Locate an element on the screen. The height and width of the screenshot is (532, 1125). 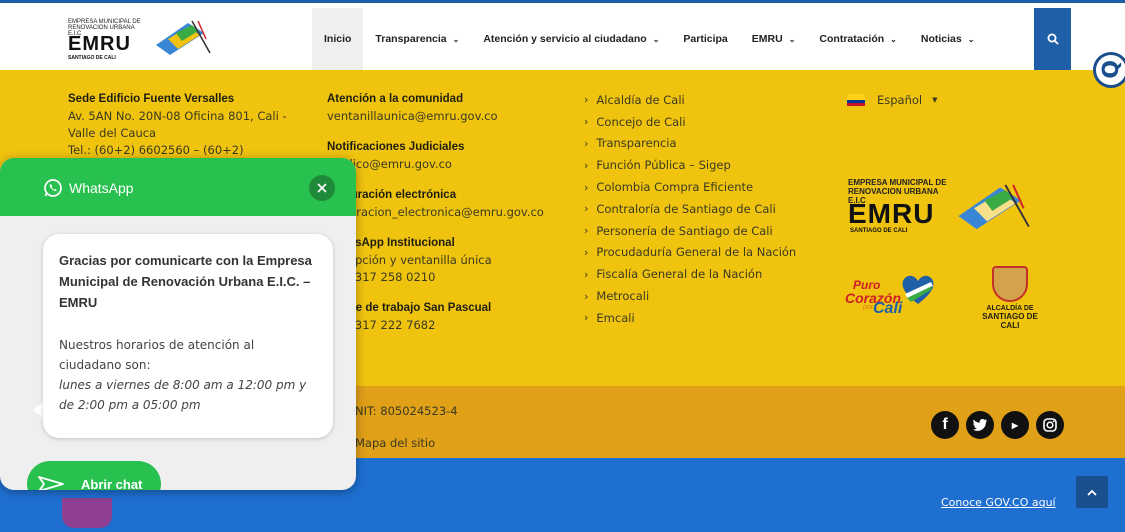
nav-transparencia: Transparencia ⌄ is located at coordinates (417, 39).